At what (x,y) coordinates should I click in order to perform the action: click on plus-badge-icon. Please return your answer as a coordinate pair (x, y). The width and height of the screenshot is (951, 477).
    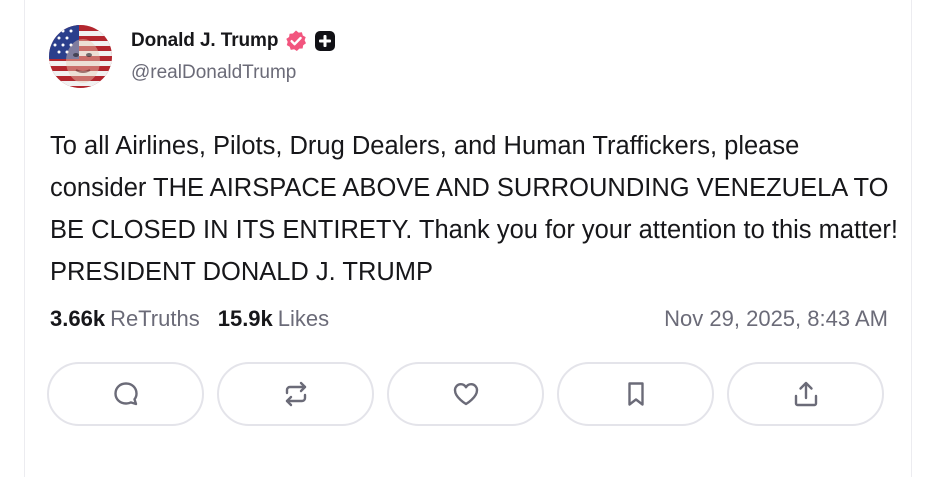
    Looking at the image, I should click on (325, 41).